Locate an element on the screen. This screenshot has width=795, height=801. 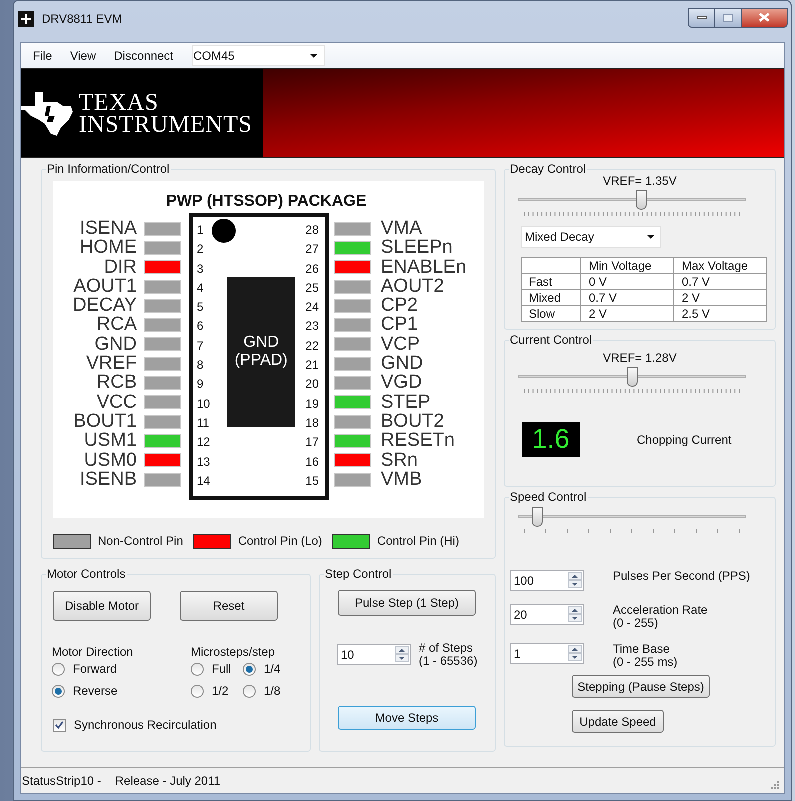
number-field: 100 is located at coordinates (547, 580).